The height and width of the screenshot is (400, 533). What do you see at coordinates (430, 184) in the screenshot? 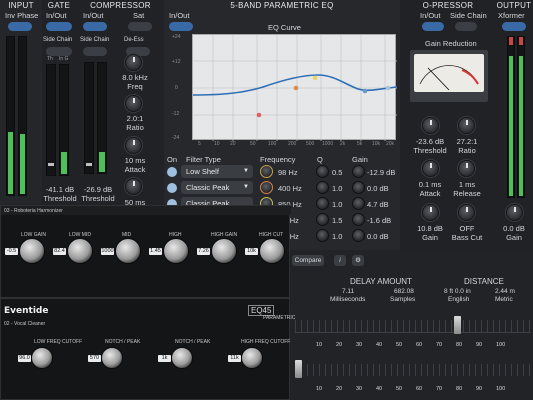
I see `op-attack-value: 0.1 ms` at bounding box center [430, 184].